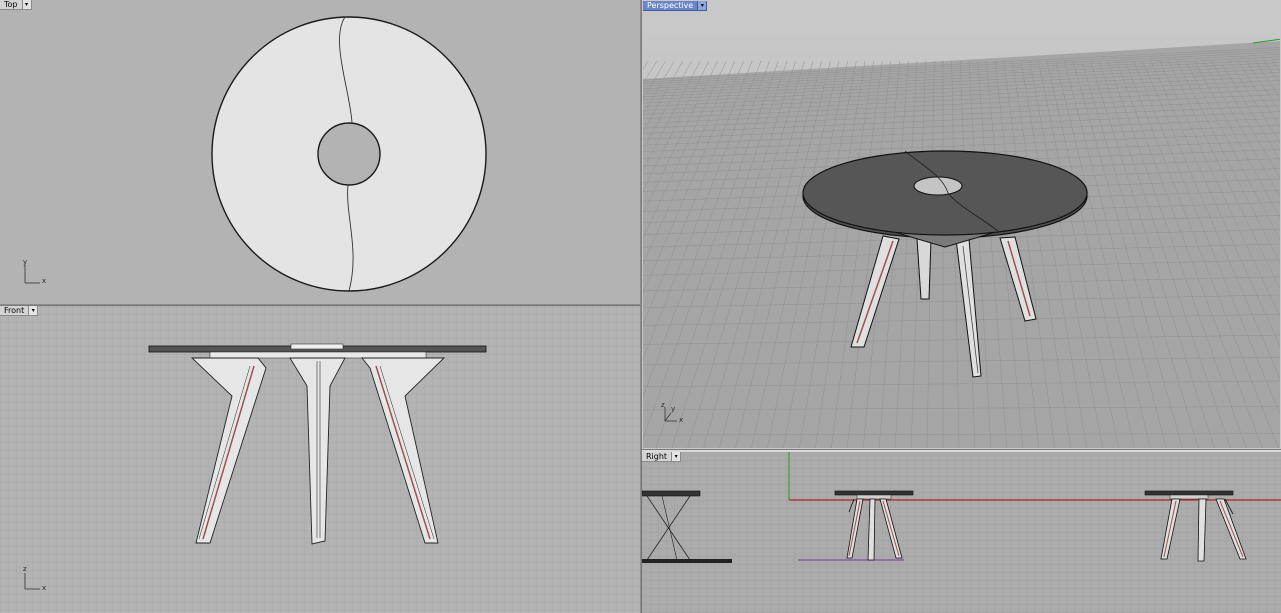 The width and height of the screenshot is (1281, 613). I want to click on viewport-tab-perspective: Perspective ▾, so click(675, 6).